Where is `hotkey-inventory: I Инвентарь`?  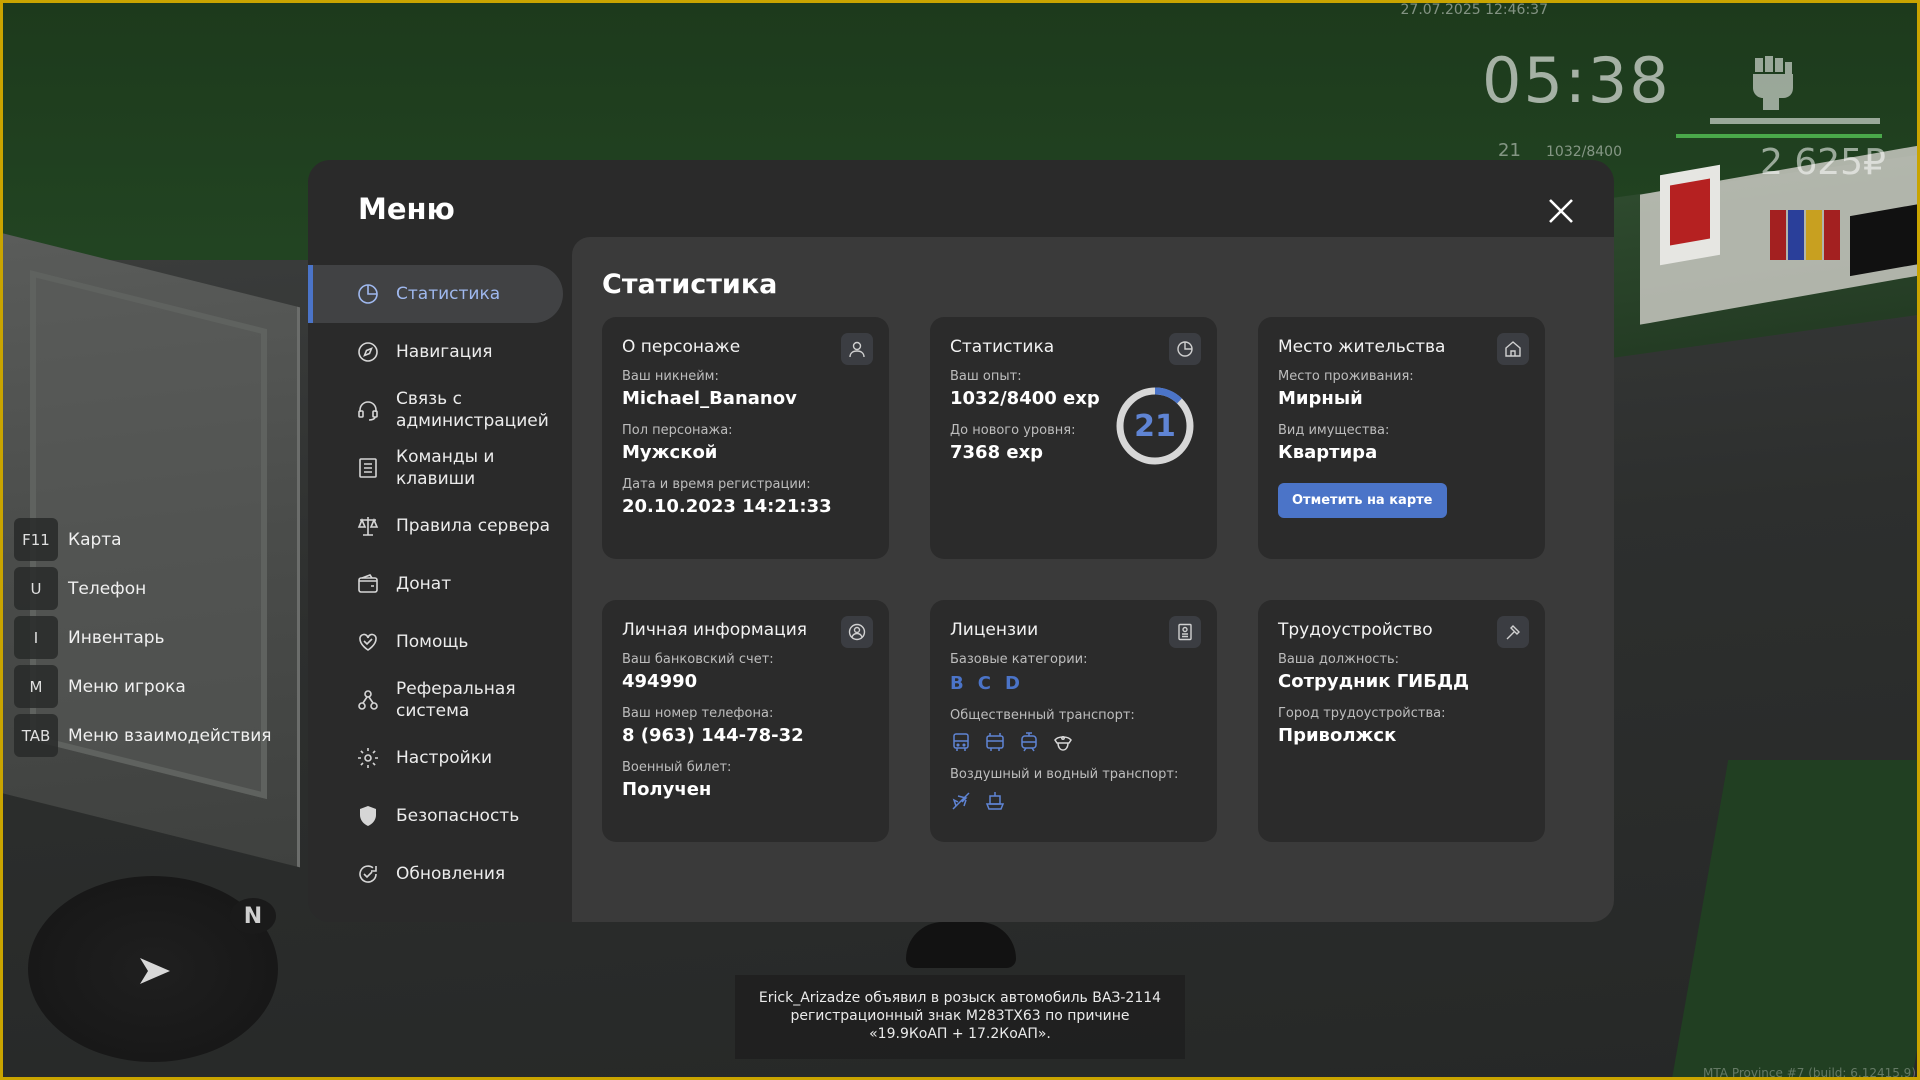
hotkey-inventory: I Инвентарь is located at coordinates (143, 637).